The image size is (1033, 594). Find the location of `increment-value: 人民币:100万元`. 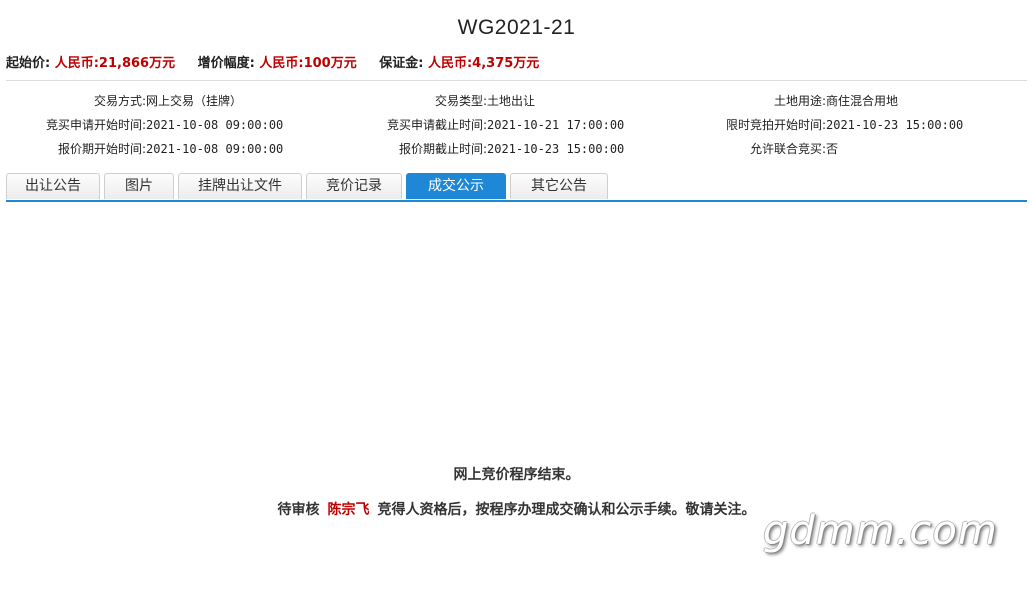

increment-value: 人民币:100万元 is located at coordinates (308, 63).